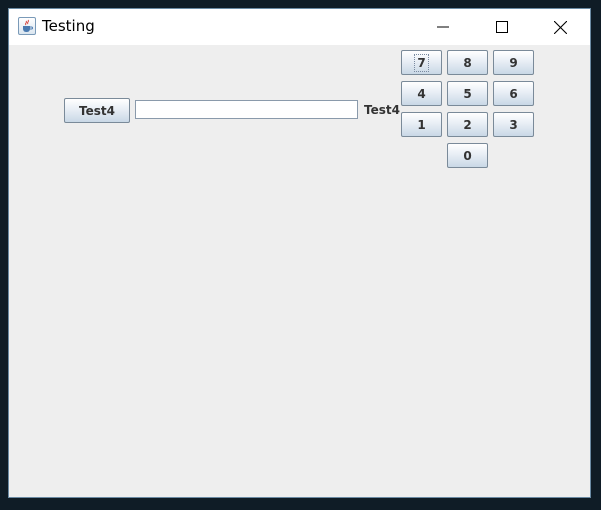 This screenshot has width=601, height=510. Describe the element at coordinates (299, 27) in the screenshot. I see `title-bar: Testing` at that location.